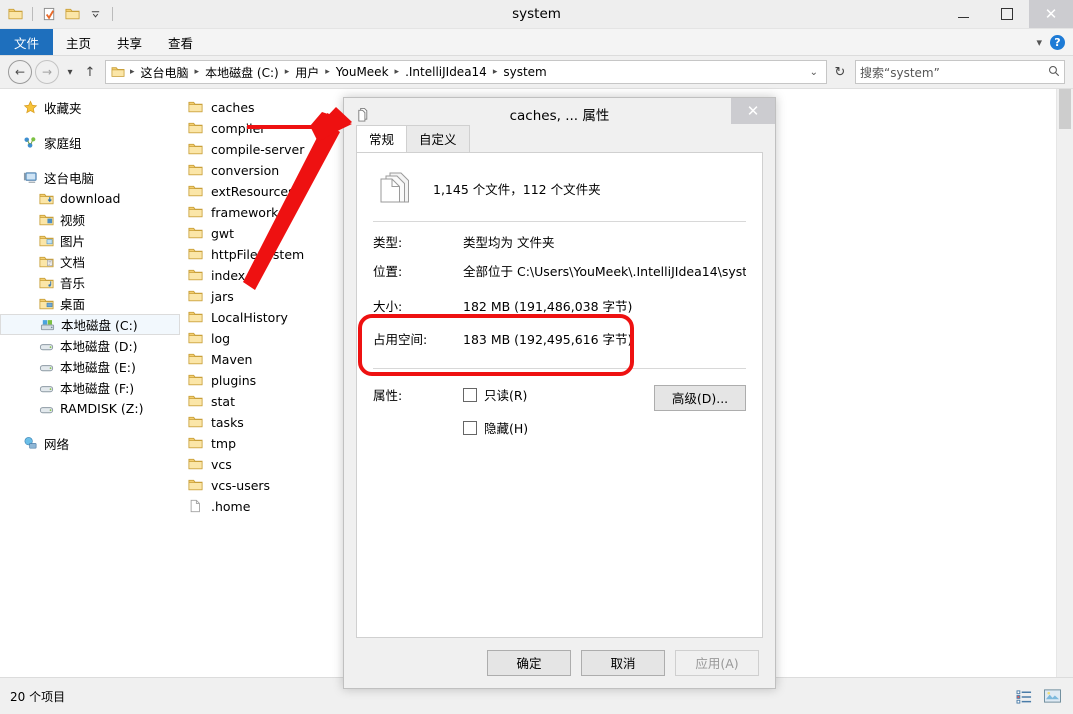 Image resolution: width=1073 pixels, height=714 pixels. I want to click on drive-icon, so click(46, 367).